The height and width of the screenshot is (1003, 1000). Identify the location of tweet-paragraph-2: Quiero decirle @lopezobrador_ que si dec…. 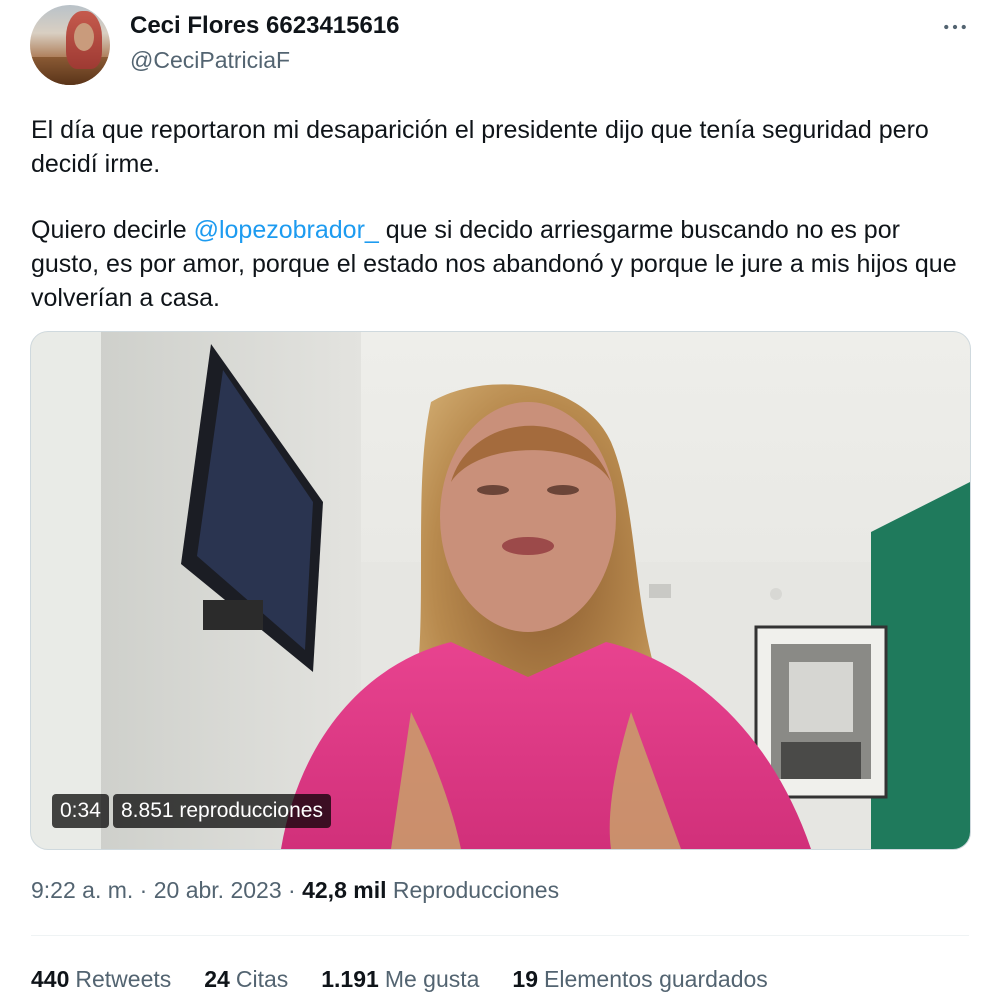
(498, 264).